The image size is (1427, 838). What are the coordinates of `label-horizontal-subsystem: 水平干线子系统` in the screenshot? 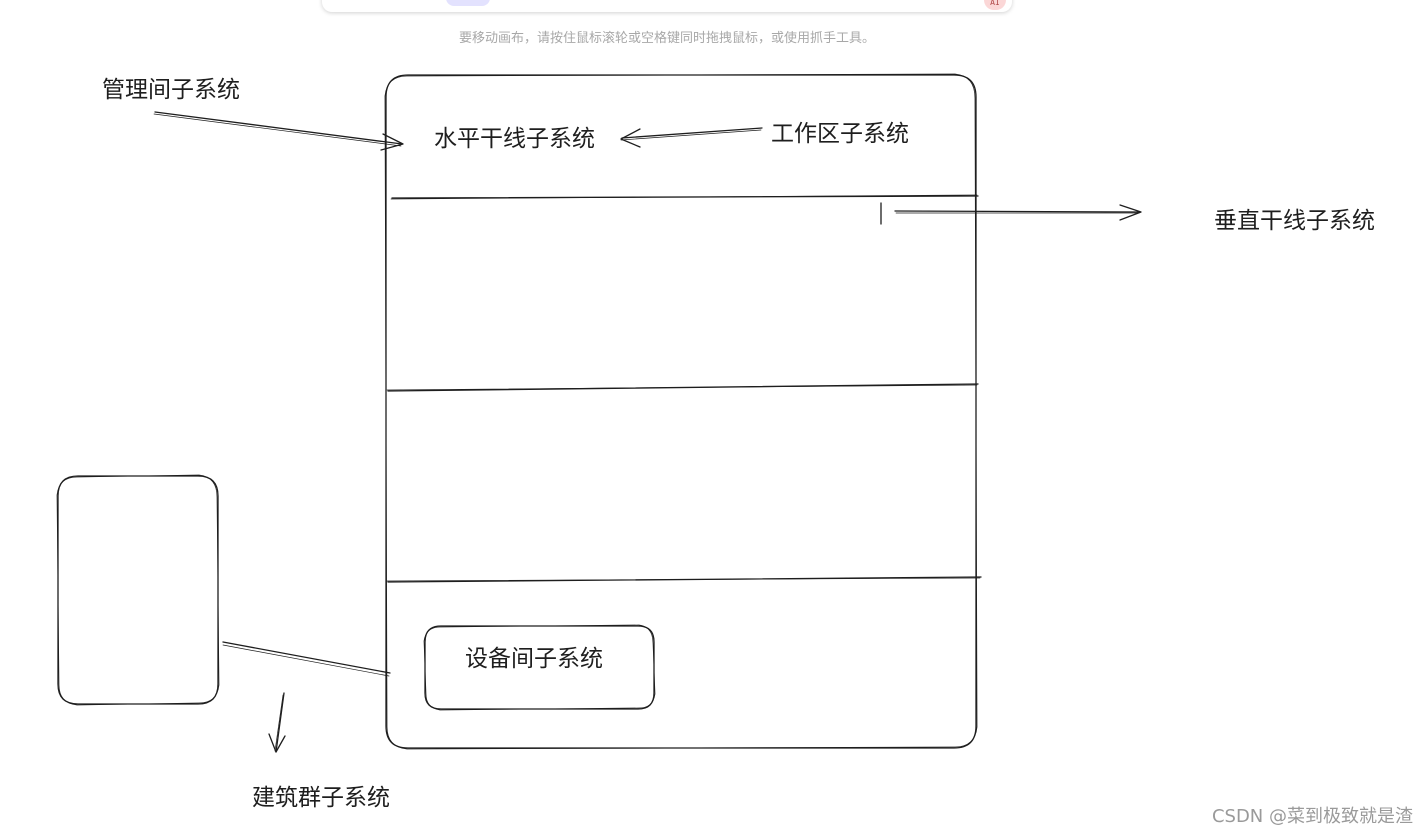 It's located at (514, 139).